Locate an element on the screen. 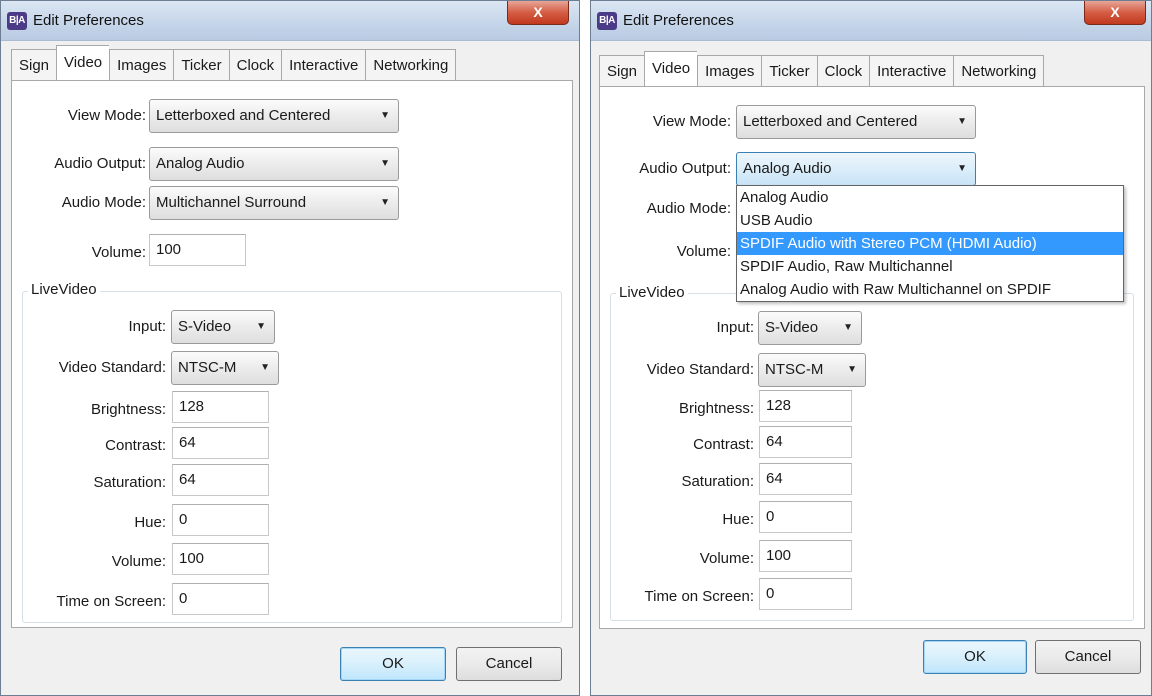  audio-mode-select: Multichannel Surround ▼ is located at coordinates (274, 203).